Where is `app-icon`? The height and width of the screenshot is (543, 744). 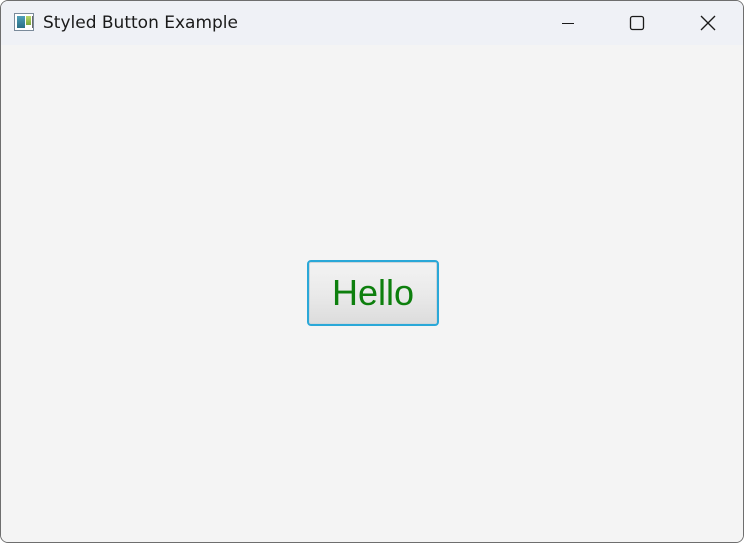
app-icon is located at coordinates (24, 22).